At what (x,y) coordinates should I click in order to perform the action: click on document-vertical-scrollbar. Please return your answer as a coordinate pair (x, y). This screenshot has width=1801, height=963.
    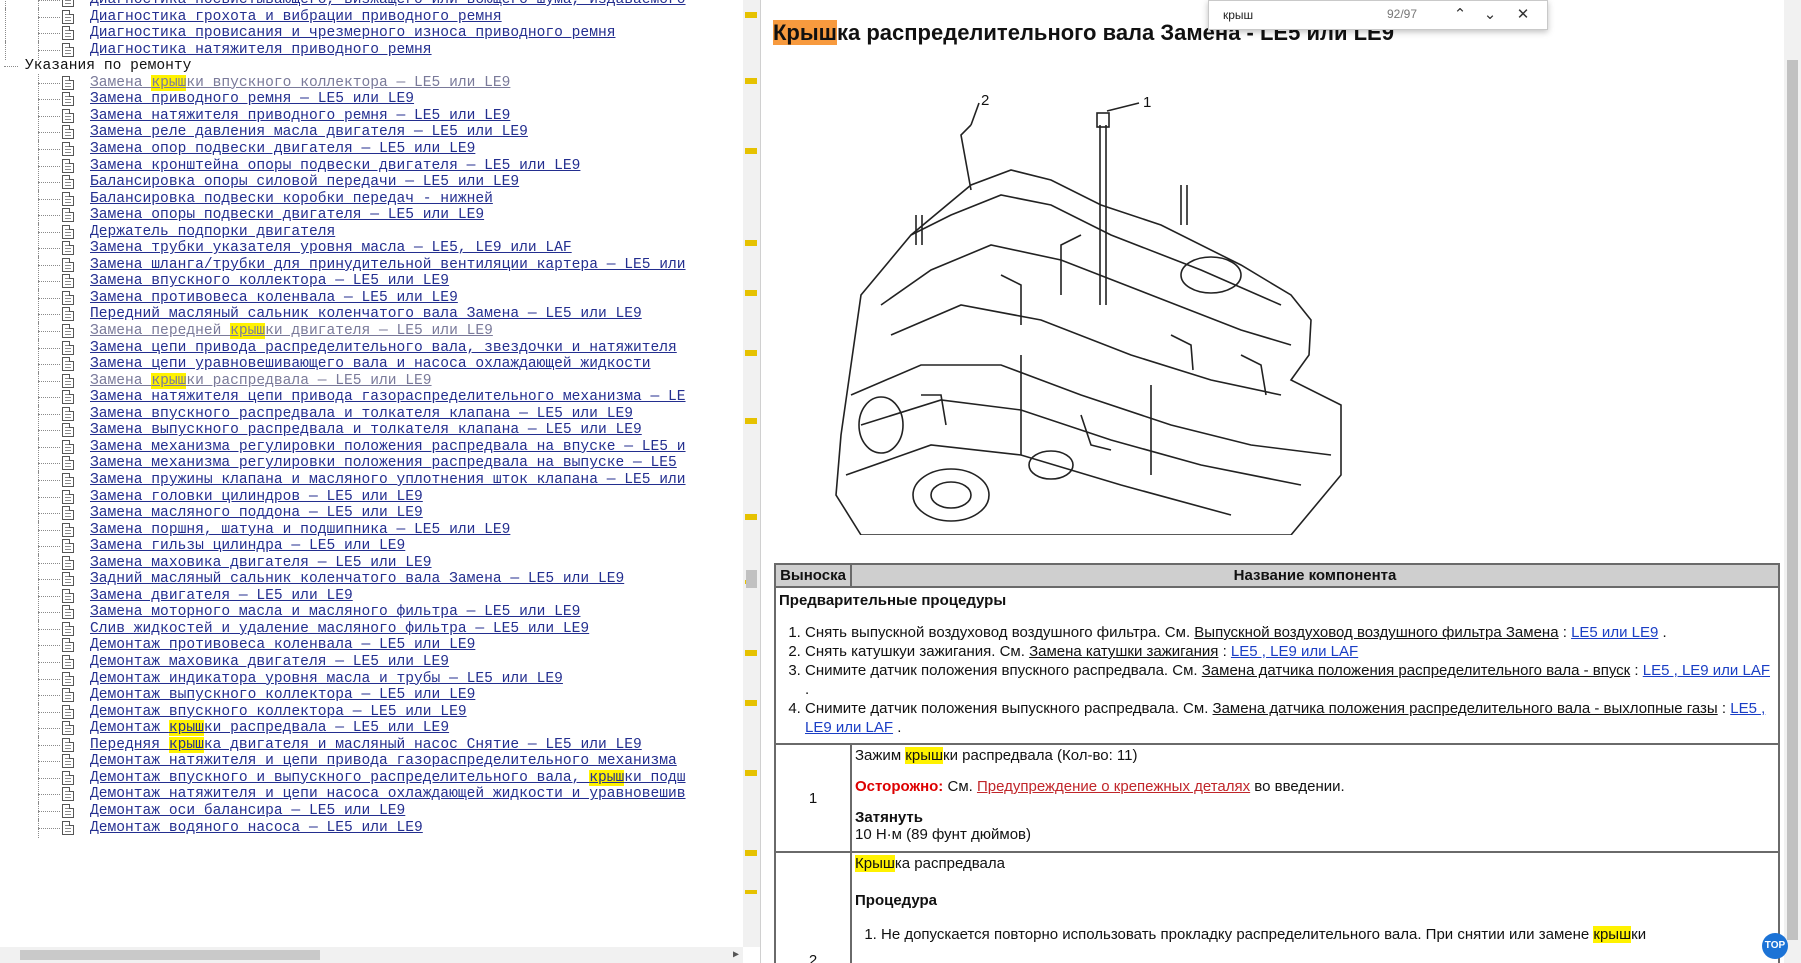
    Looking at the image, I should click on (1792, 481).